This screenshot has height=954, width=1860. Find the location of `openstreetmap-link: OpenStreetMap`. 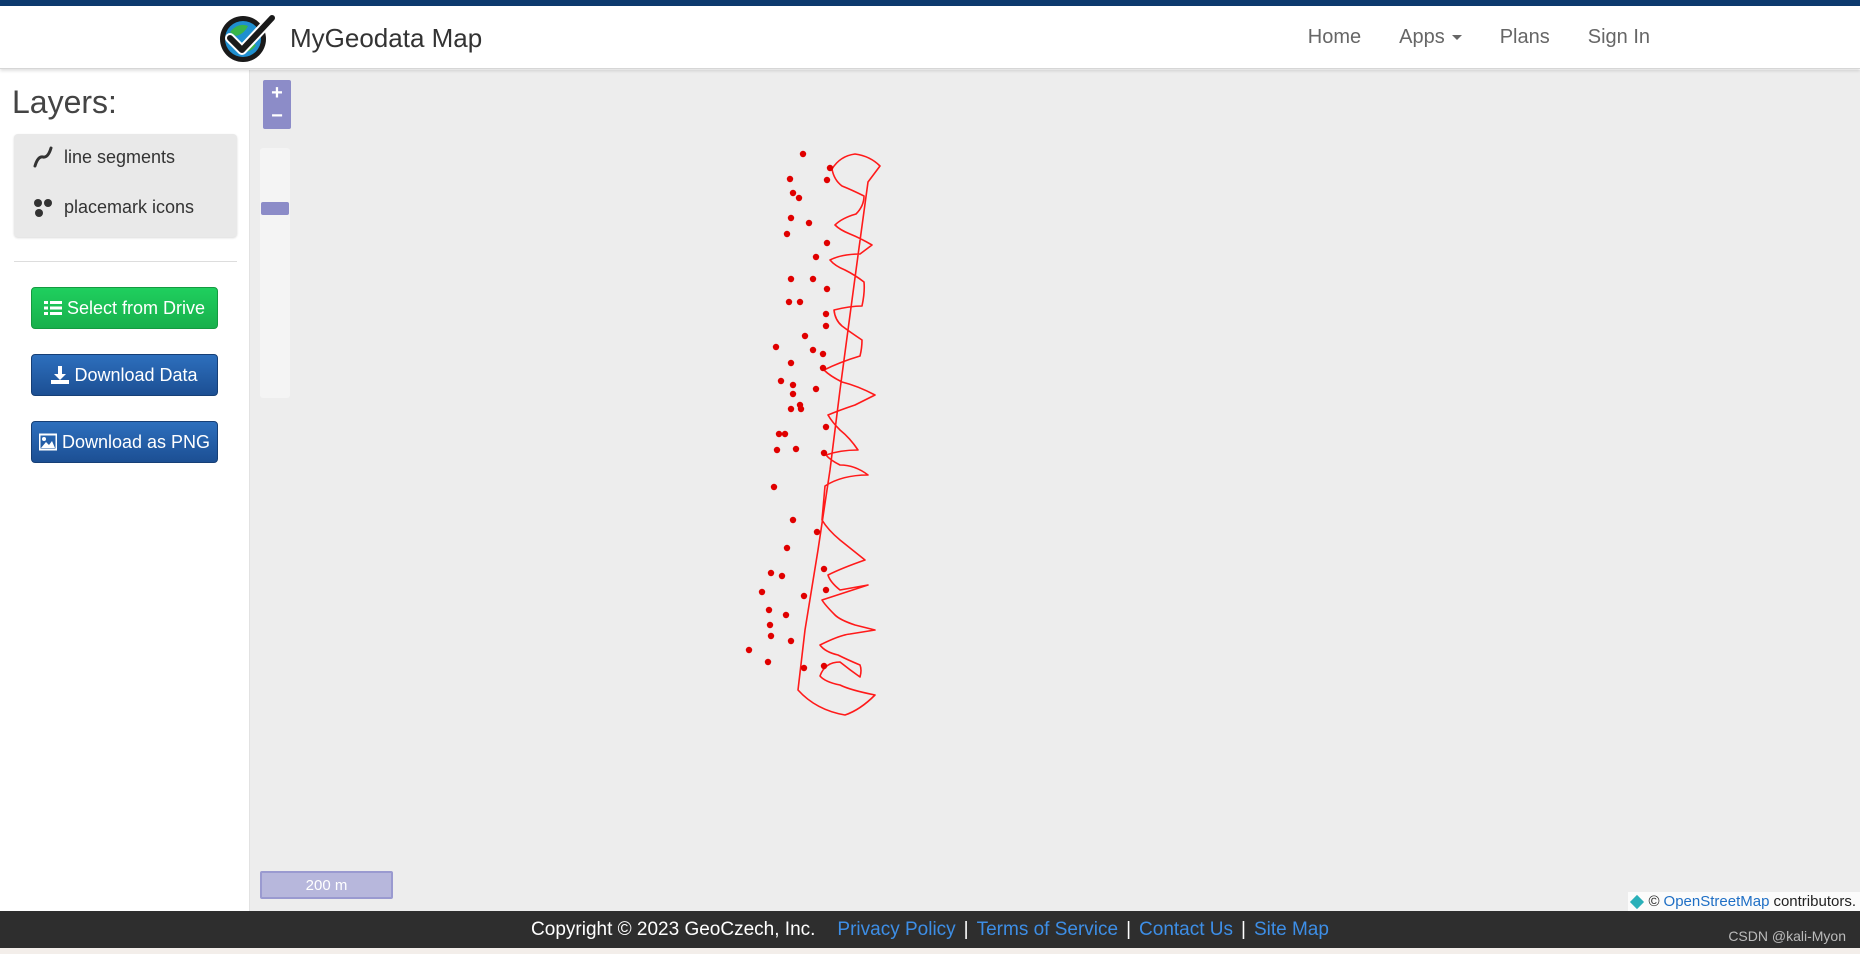

openstreetmap-link: OpenStreetMap is located at coordinates (1717, 901).